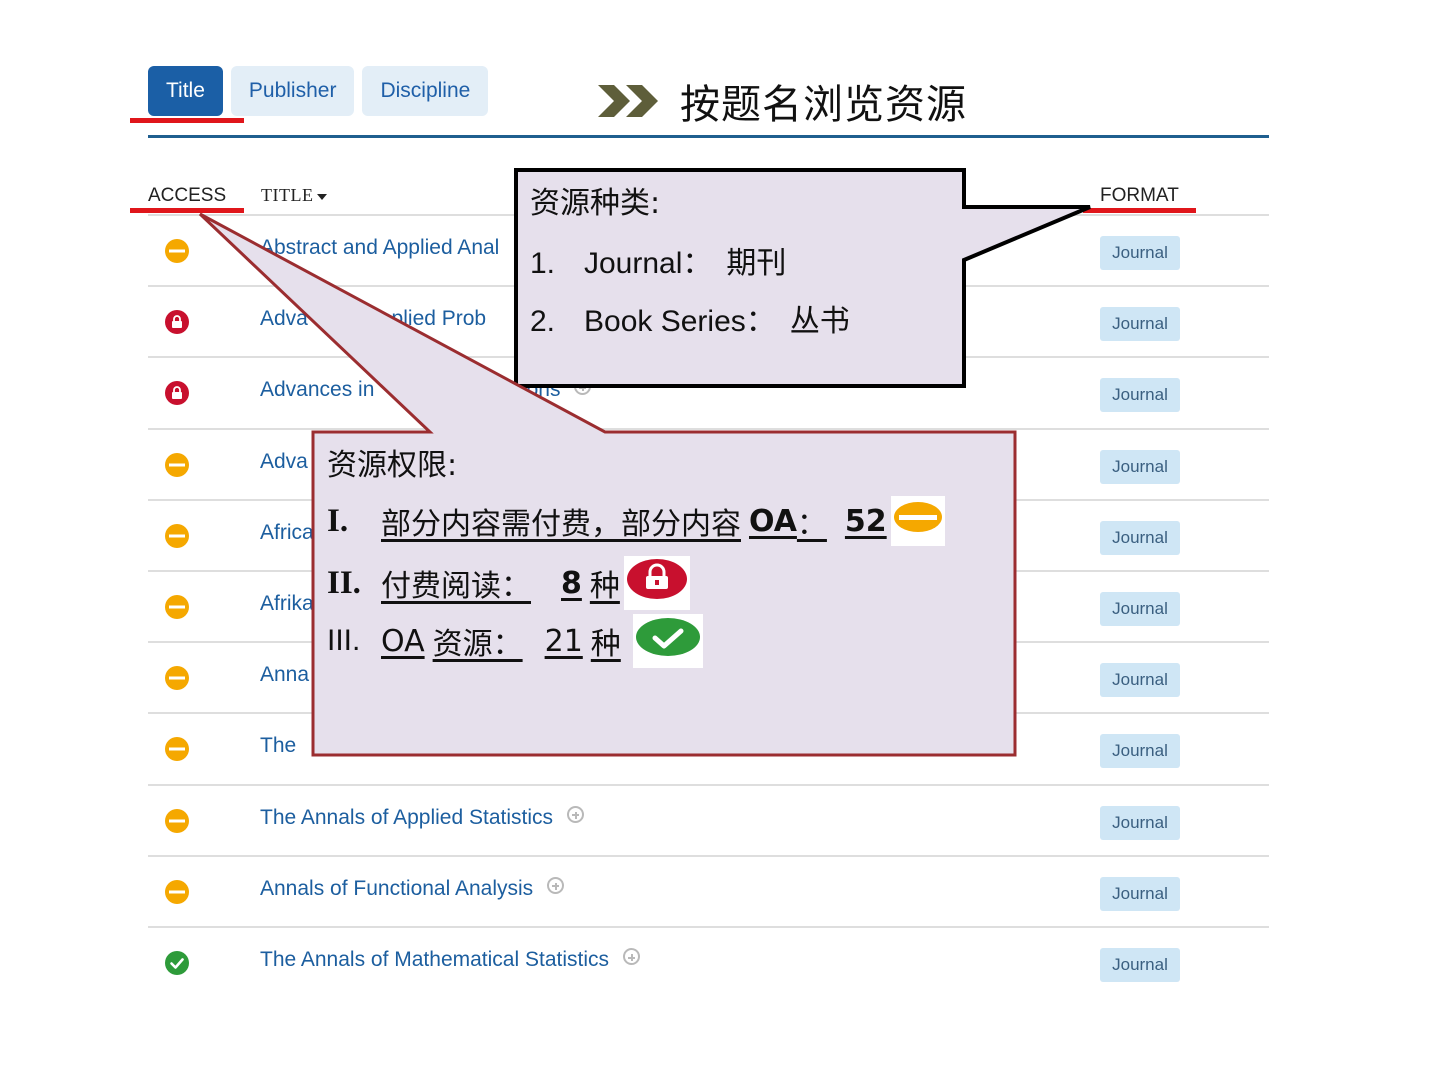 Image resolution: width=1440 pixels, height=1080 pixels. What do you see at coordinates (456, 586) in the screenshot?
I see `item-text: 付费阅读：` at bounding box center [456, 586].